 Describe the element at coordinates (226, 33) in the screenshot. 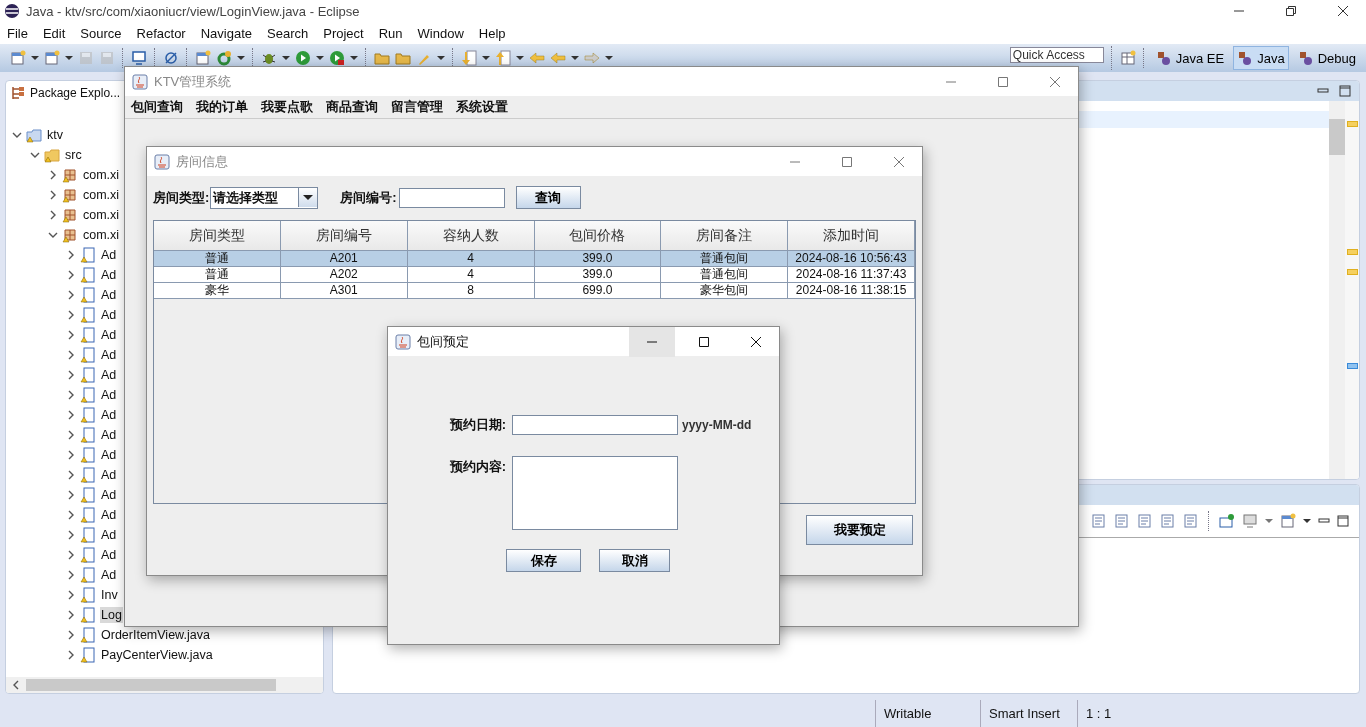

I see `menu-item: Navigate` at that location.